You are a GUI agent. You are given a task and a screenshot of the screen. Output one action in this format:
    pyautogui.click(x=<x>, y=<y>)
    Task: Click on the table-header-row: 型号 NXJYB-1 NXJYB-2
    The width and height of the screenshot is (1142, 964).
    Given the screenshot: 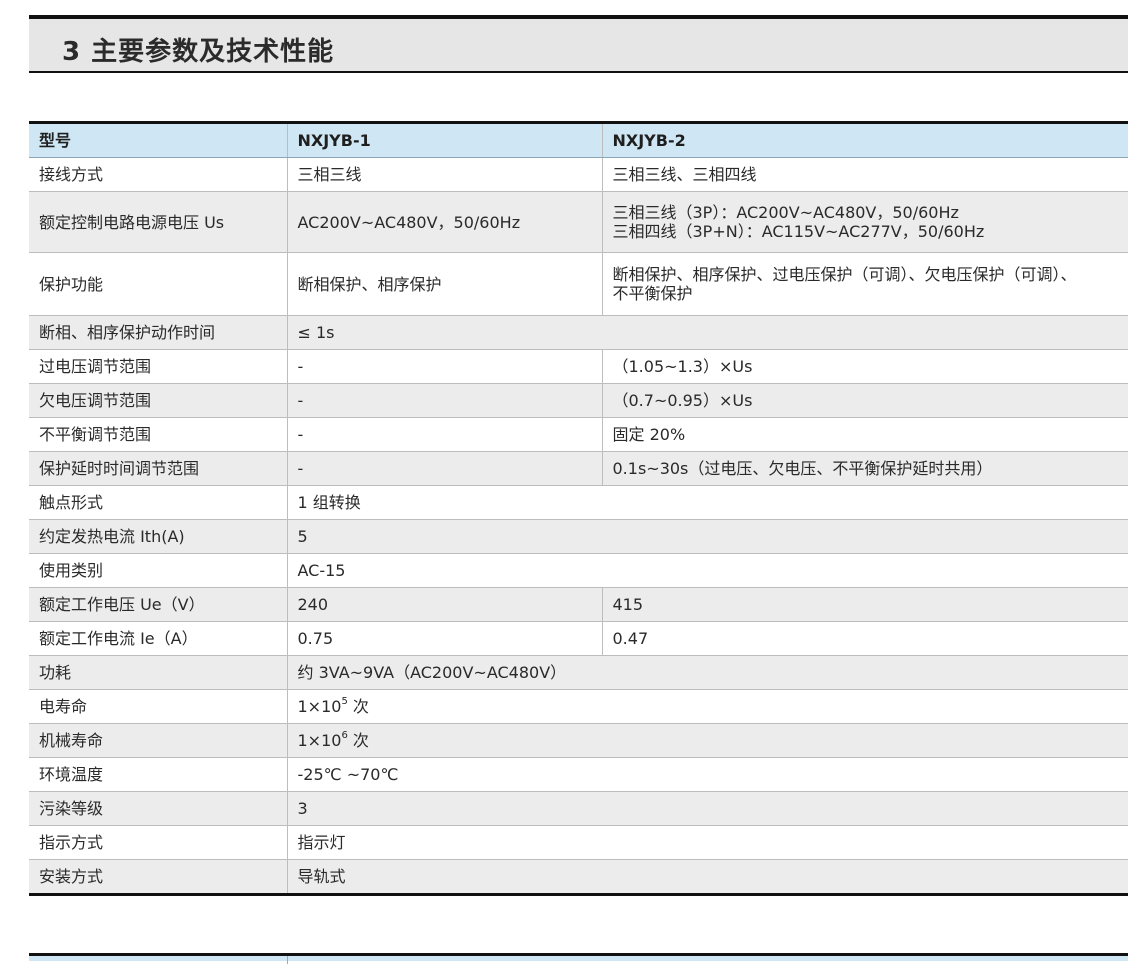 What is the action you would take?
    pyautogui.click(x=578, y=140)
    